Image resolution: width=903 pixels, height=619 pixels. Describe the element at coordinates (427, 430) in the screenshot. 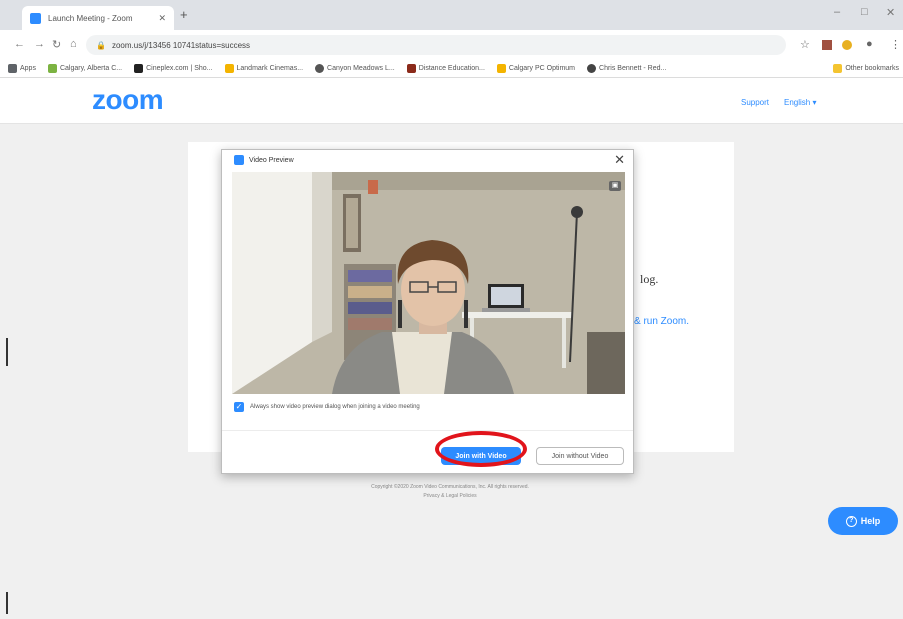

I see `dialog-divider` at that location.